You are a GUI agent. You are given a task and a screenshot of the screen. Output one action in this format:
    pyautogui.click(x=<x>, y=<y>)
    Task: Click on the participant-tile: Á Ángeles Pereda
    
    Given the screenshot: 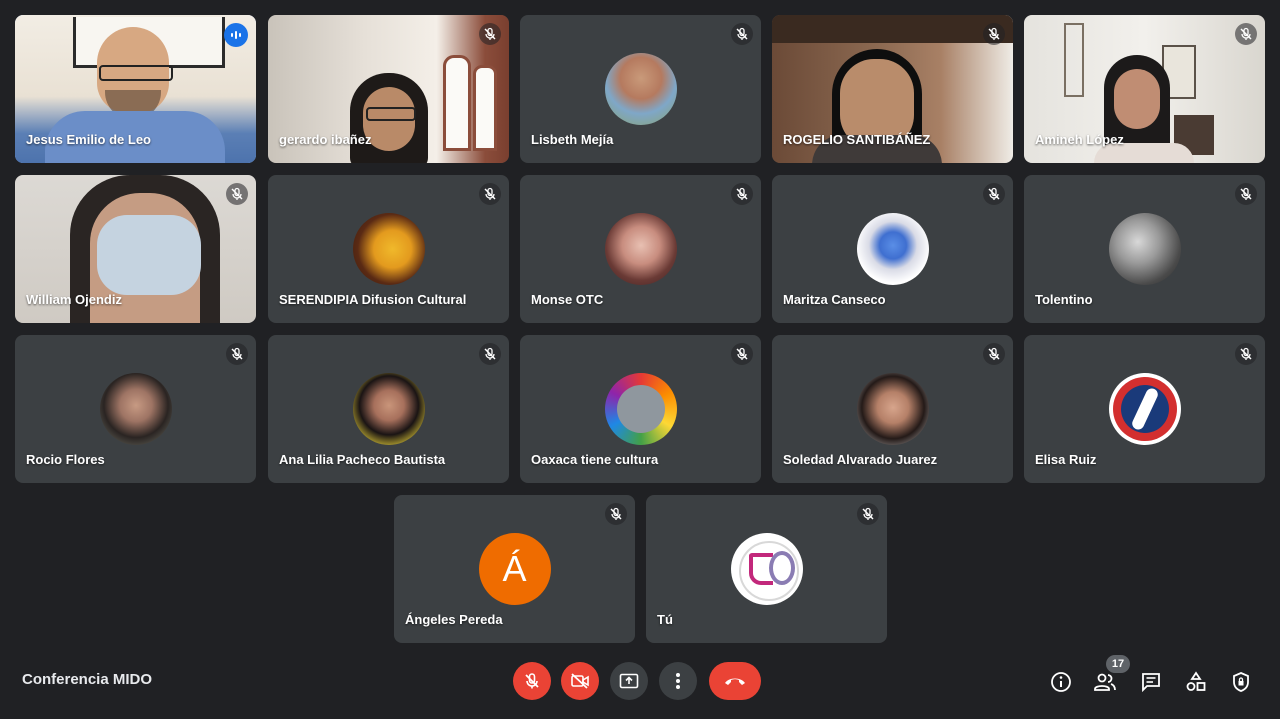 What is the action you would take?
    pyautogui.click(x=514, y=569)
    